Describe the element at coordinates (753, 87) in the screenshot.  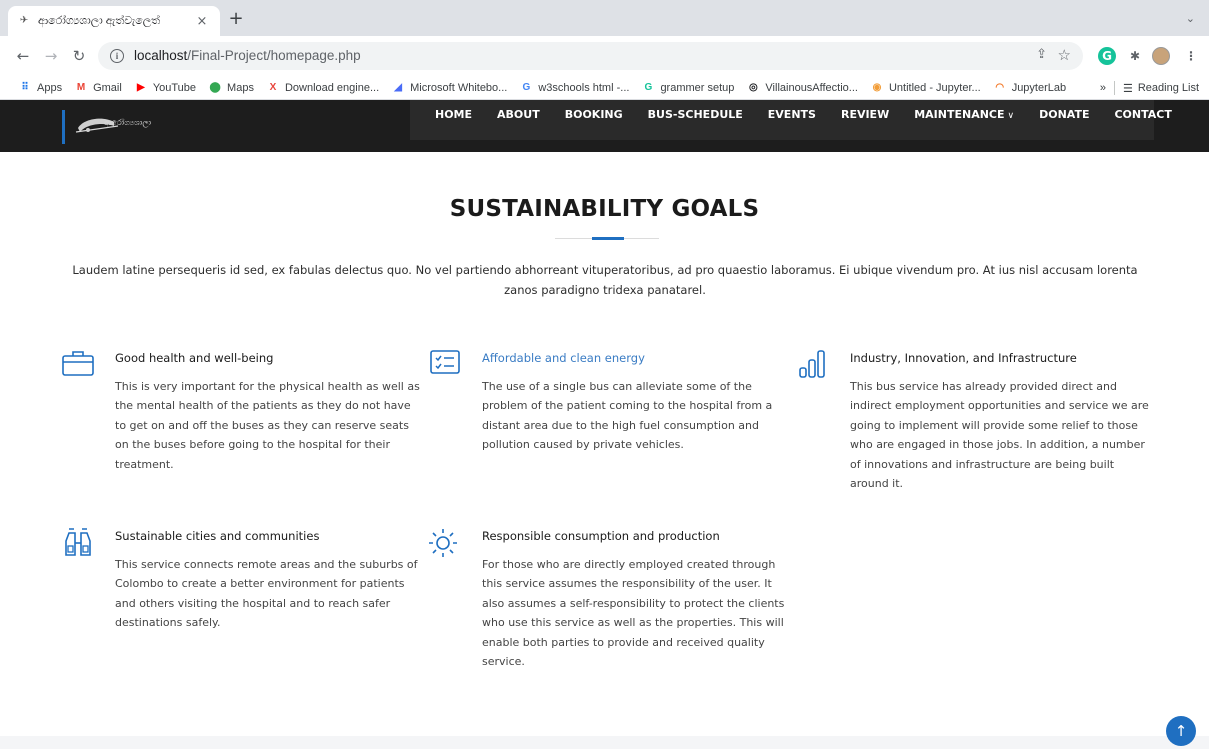
I see `replit-icon: ◎` at that location.